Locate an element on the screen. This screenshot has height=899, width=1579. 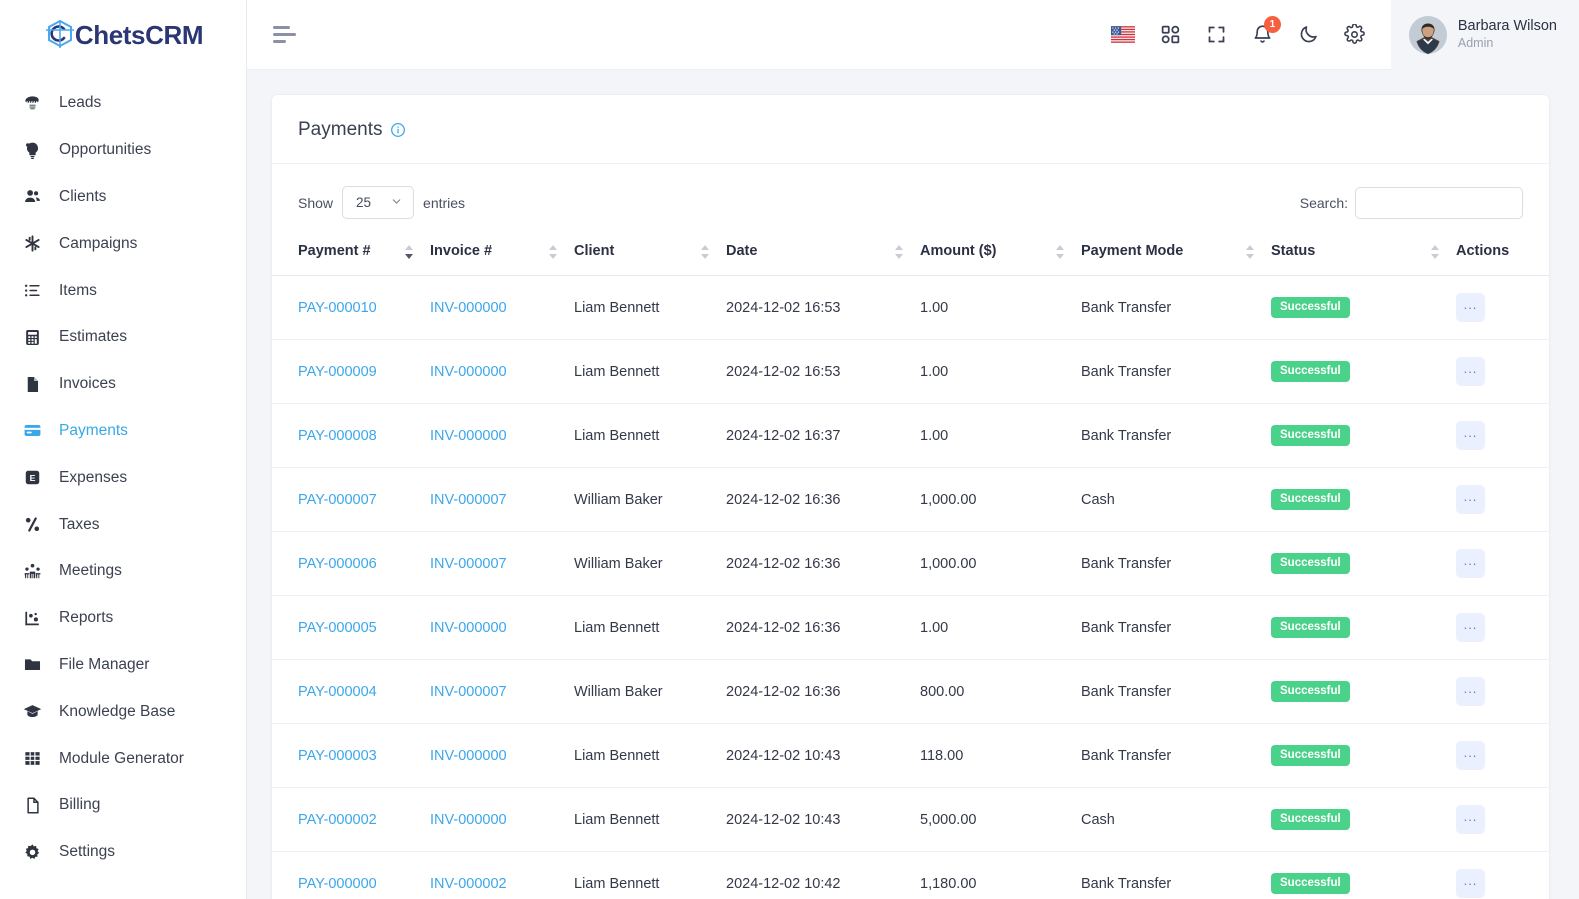
payment-link: PAY-000007 is located at coordinates (337, 500).